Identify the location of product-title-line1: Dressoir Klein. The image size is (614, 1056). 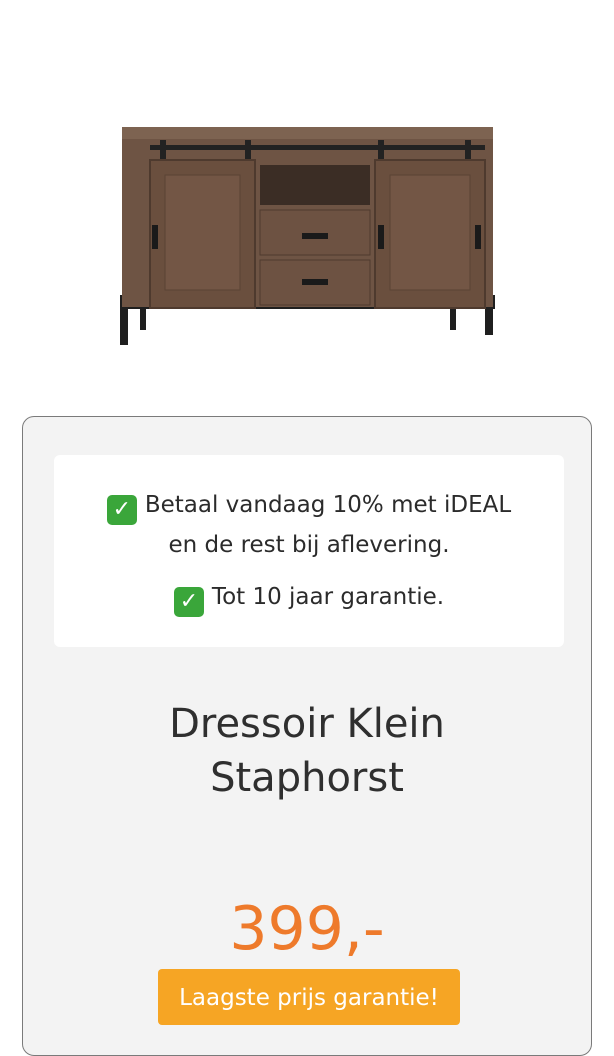
(307, 724).